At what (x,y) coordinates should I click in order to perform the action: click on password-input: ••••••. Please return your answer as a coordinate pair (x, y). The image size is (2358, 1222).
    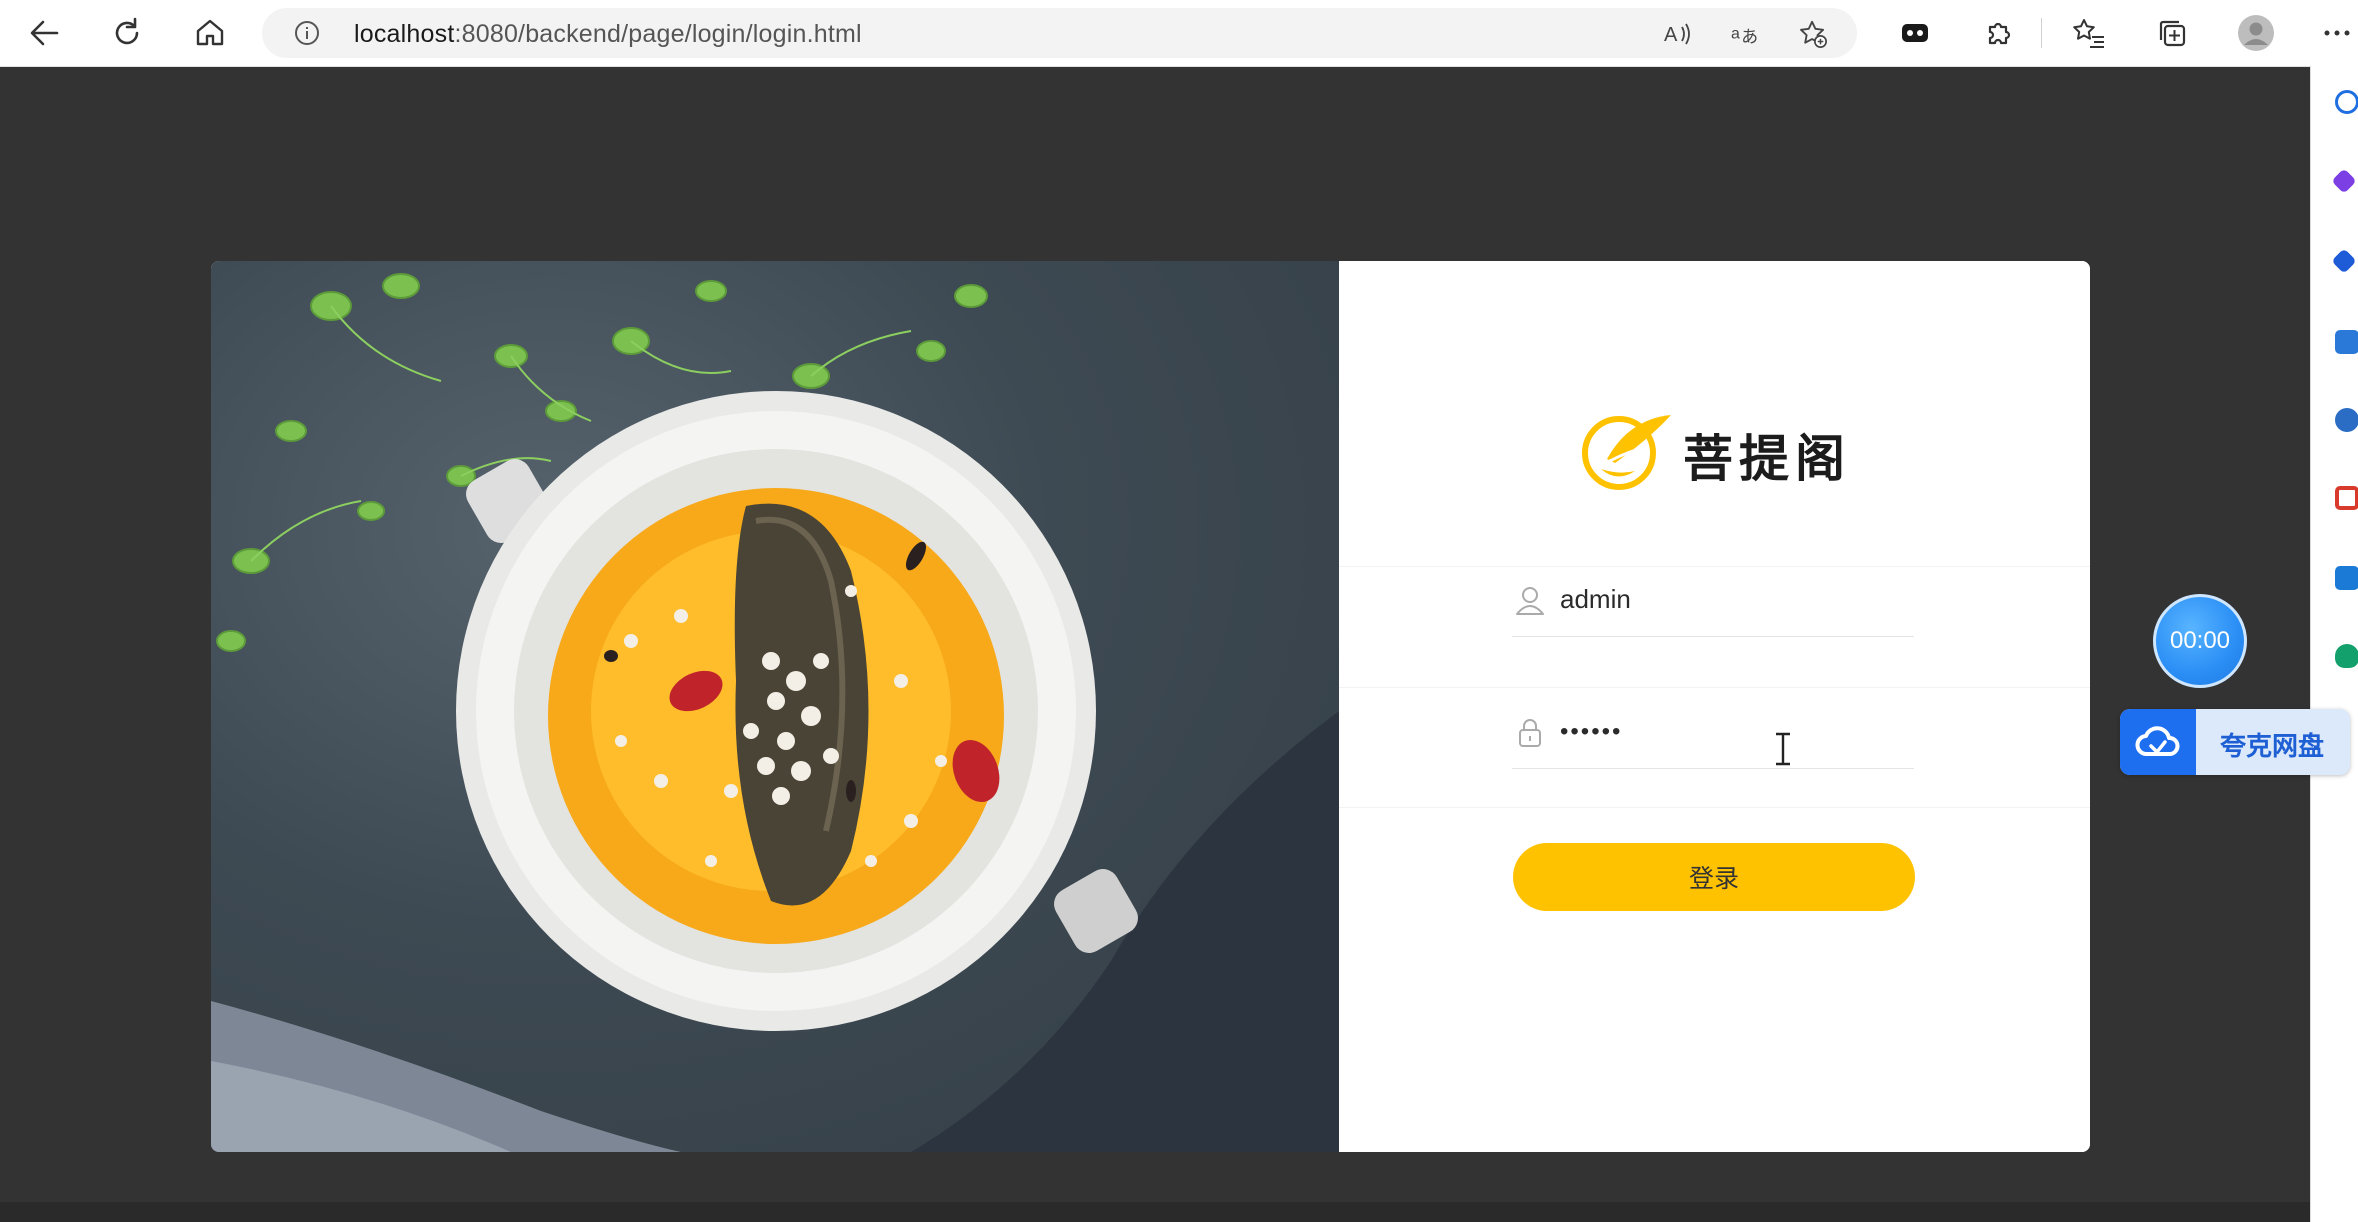
    Looking at the image, I should click on (1725, 732).